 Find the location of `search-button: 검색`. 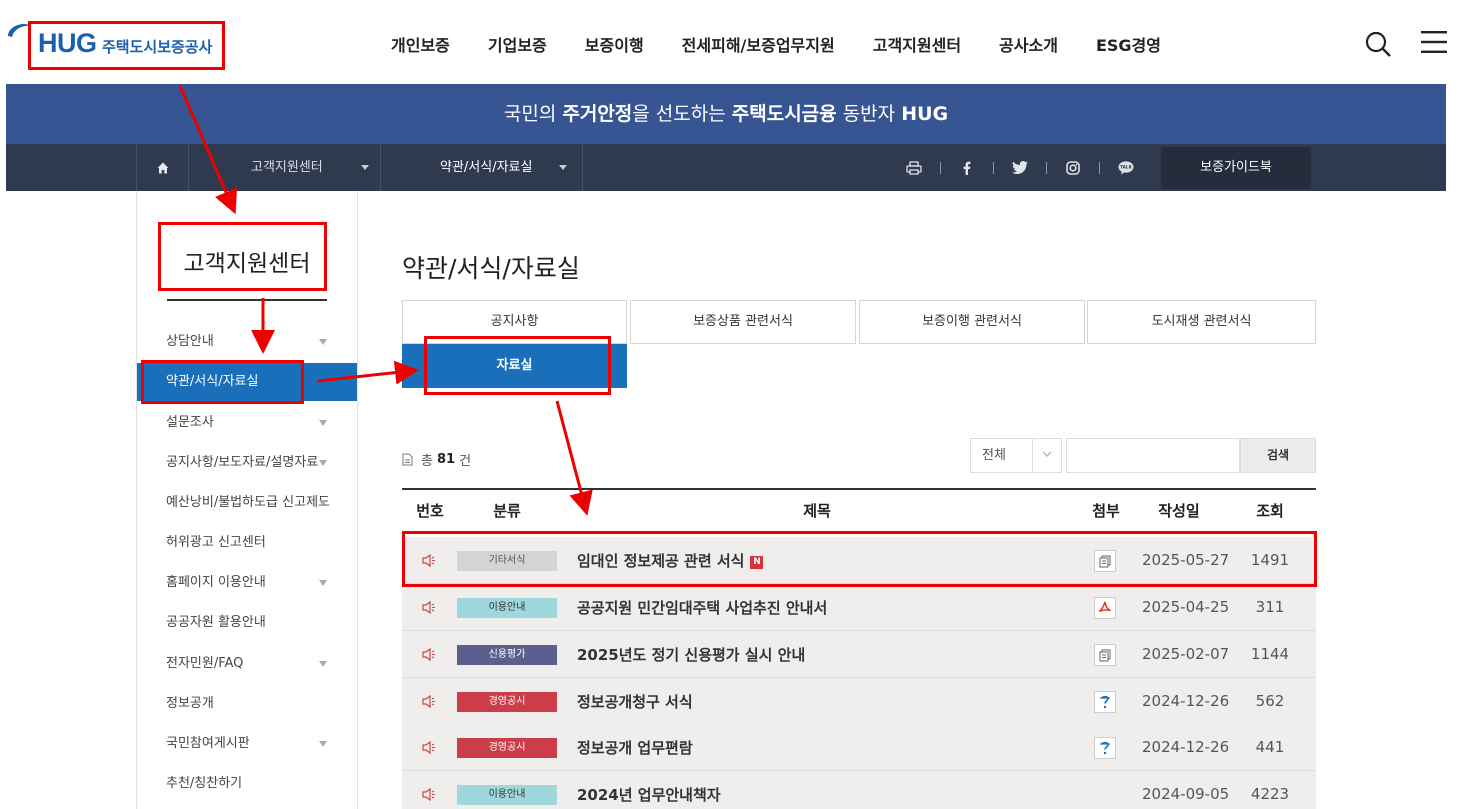

search-button: 검색 is located at coordinates (1278, 455).